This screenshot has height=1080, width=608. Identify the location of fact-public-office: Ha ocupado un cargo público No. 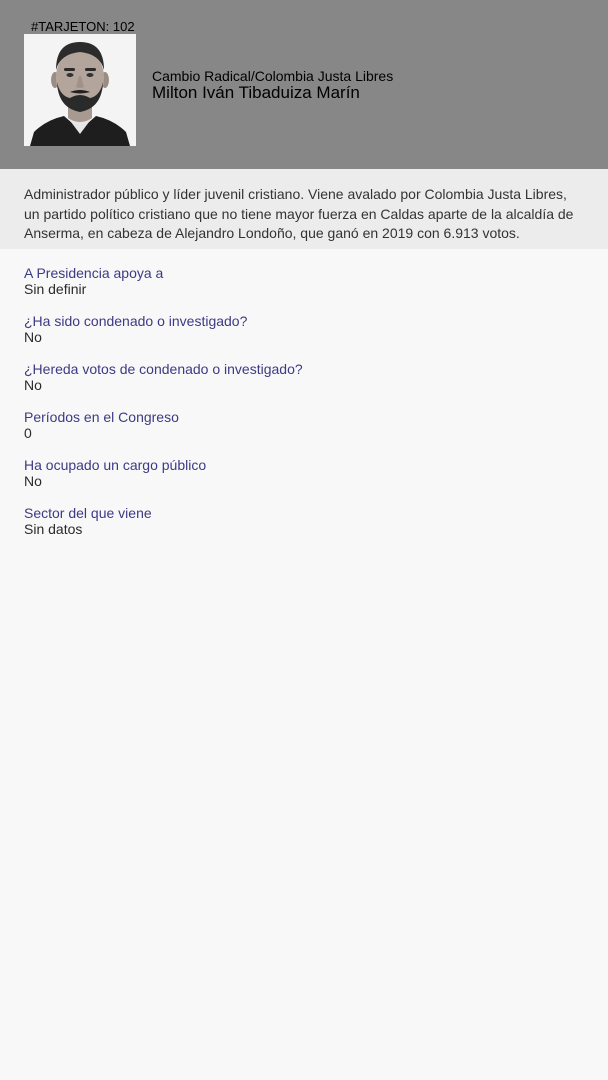
(304, 481).